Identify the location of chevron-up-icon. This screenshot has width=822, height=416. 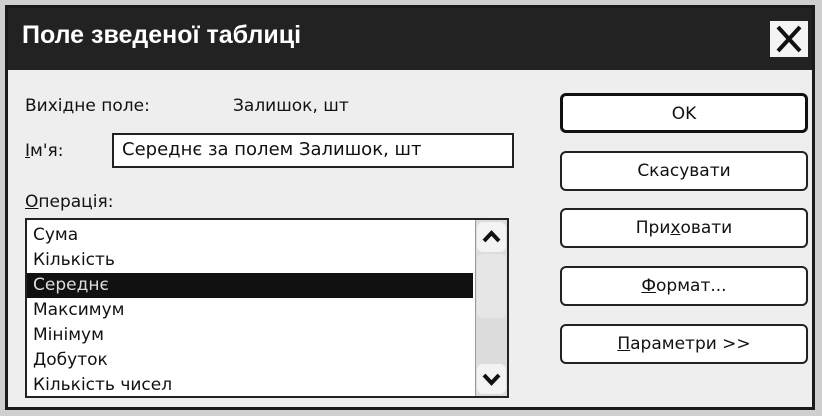
(491, 236).